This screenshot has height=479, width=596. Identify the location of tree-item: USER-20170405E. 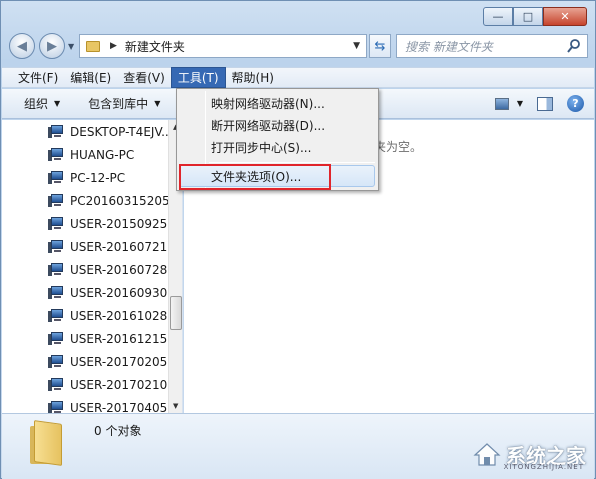
(111, 404).